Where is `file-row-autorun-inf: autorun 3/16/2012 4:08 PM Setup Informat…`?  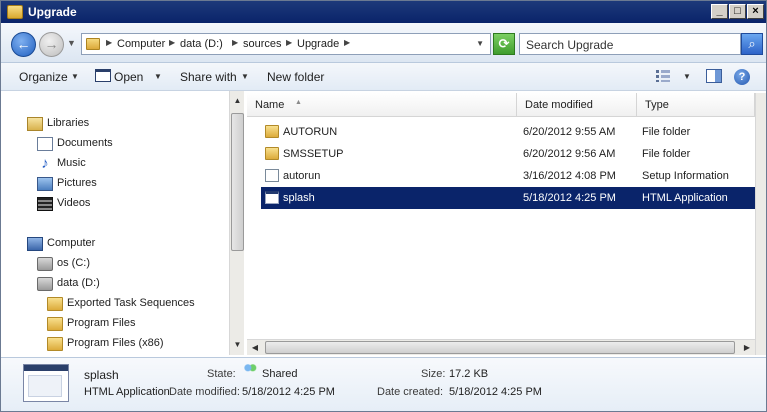 file-row-autorun-inf: autorun 3/16/2012 4:08 PM Setup Informat… is located at coordinates (513, 176).